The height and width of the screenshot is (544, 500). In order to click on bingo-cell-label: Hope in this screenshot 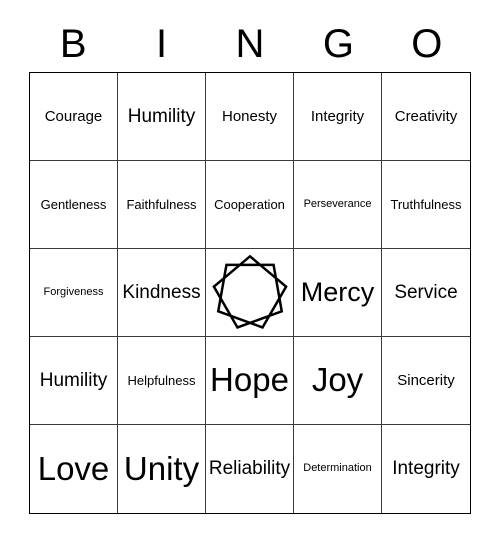, I will do `click(249, 380)`.